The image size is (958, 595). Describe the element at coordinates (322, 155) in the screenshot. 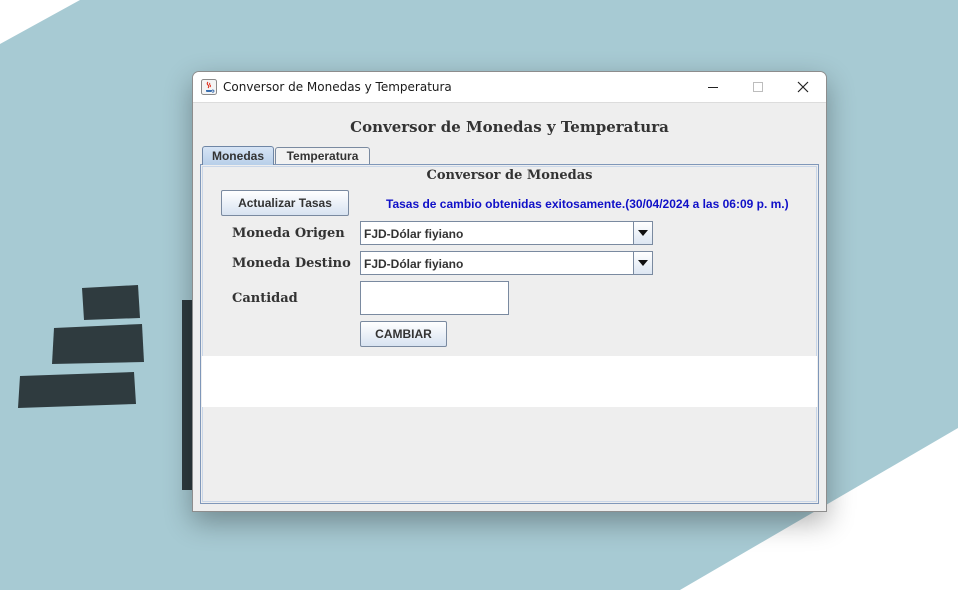

I see `tab-temperatura: Temperatura` at that location.